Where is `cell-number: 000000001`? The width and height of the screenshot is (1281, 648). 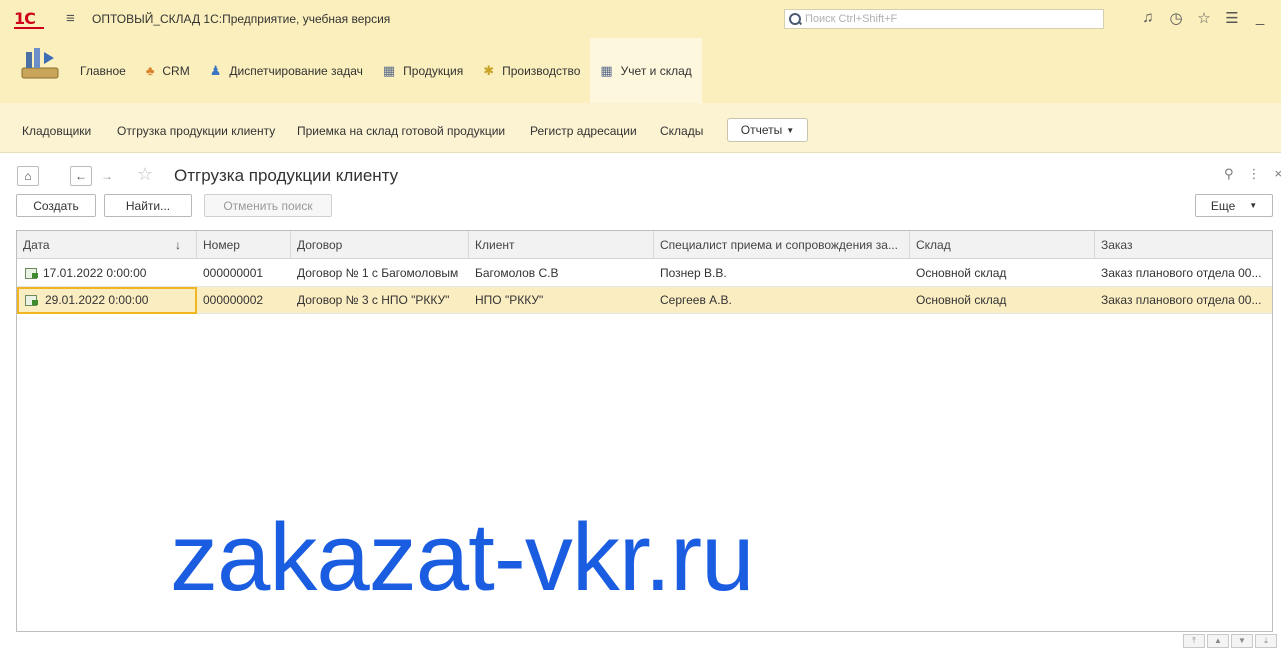
cell-number: 000000001 is located at coordinates (233, 273).